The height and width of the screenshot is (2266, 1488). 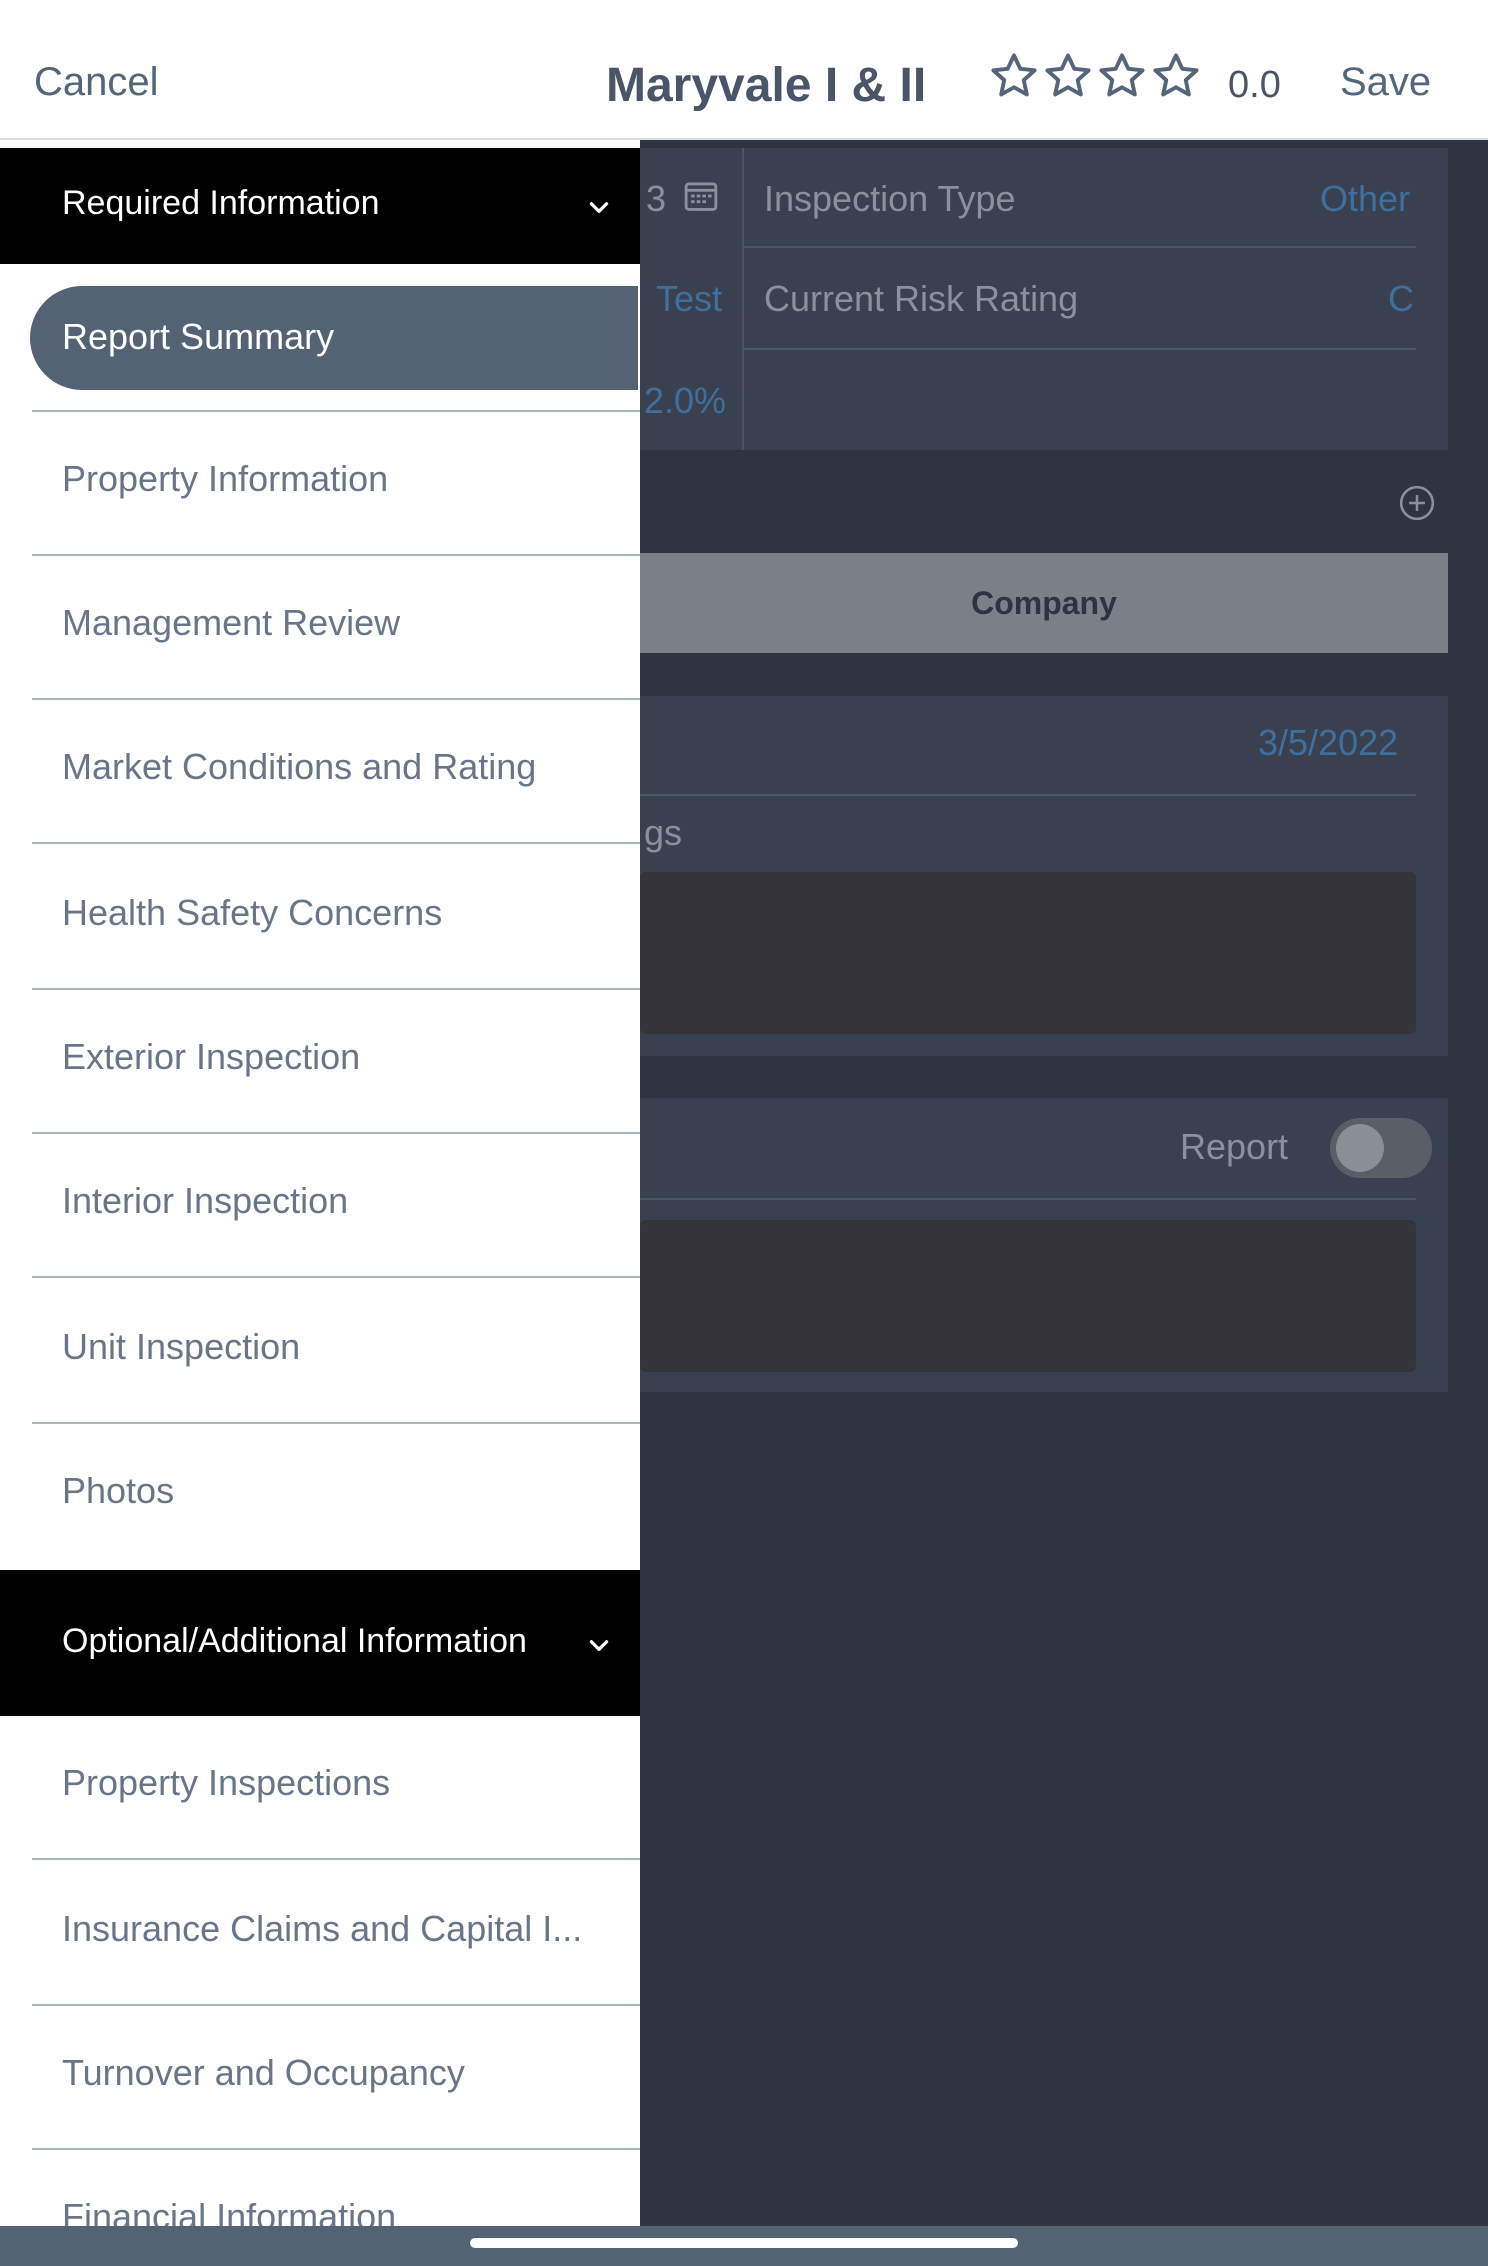 I want to click on nav-item-market-conditions: Market Conditions and Rating, so click(x=336, y=772).